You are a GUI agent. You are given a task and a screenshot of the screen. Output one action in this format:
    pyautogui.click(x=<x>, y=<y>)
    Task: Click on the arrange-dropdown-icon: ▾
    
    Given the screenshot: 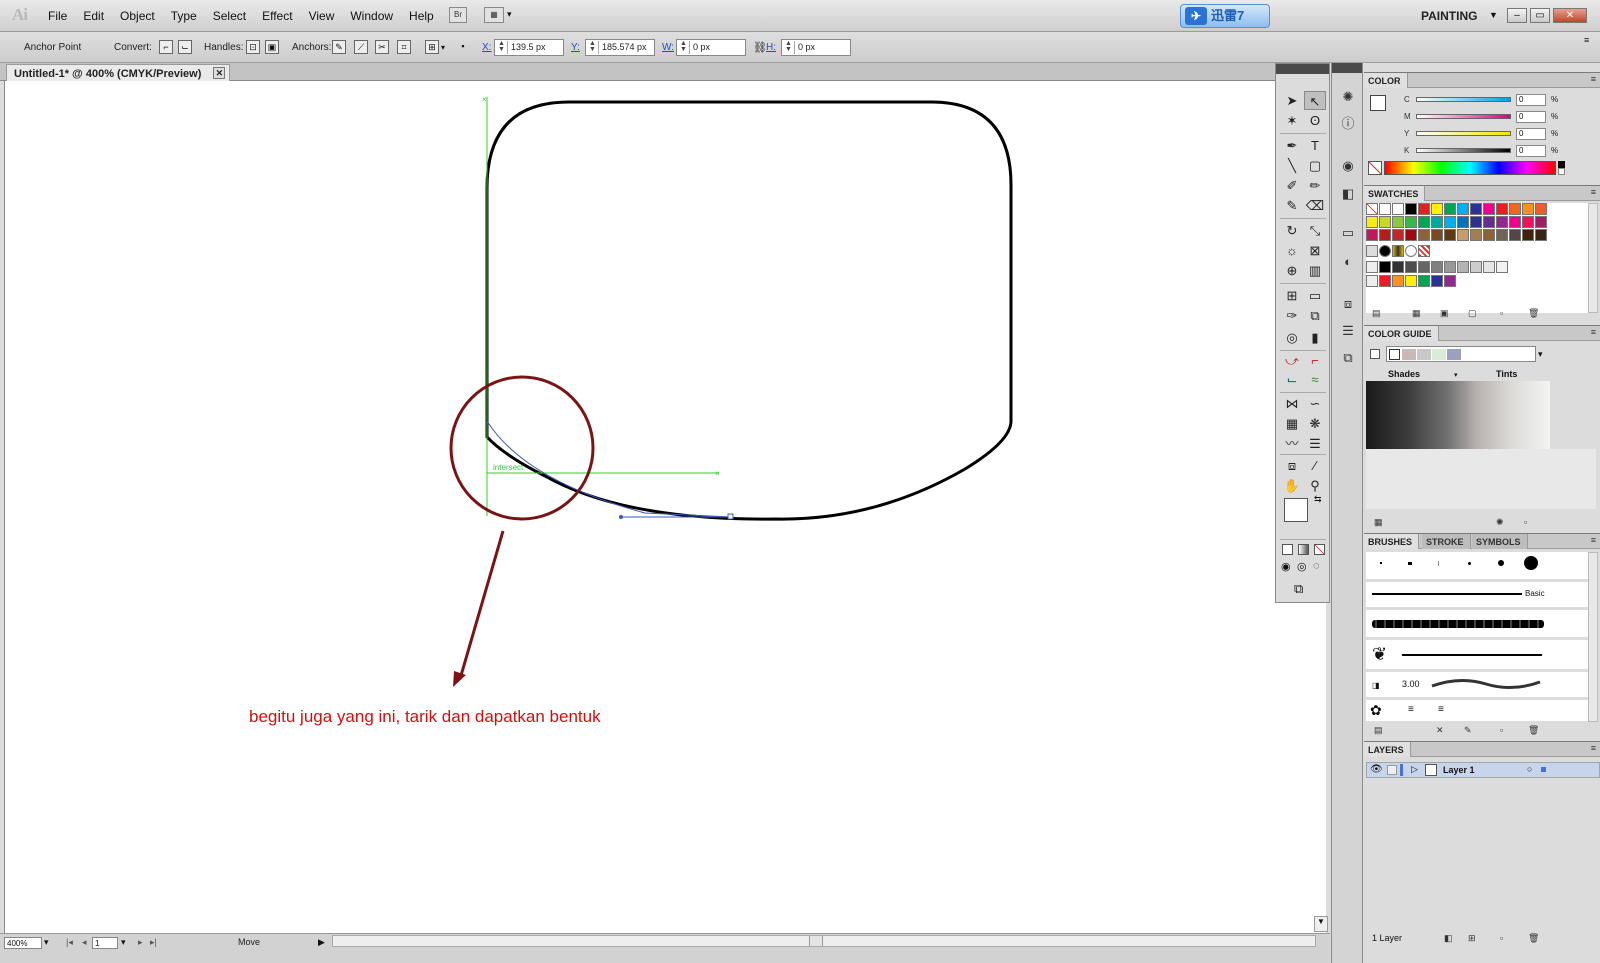 What is the action you would take?
    pyautogui.click(x=509, y=14)
    